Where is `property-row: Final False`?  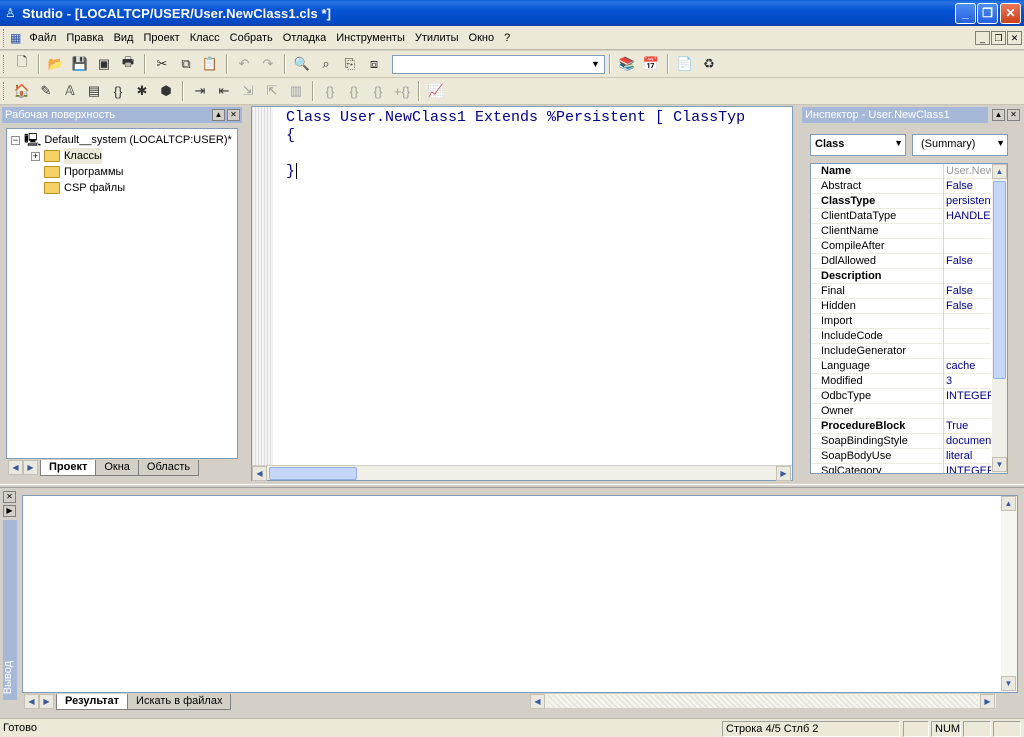 property-row: Final False is located at coordinates (901, 291).